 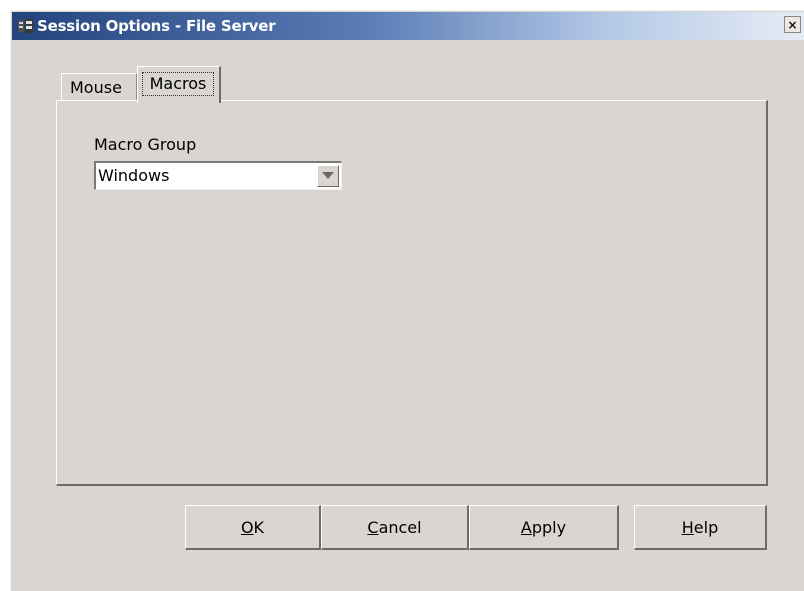 What do you see at coordinates (373, 527) in the screenshot?
I see `cancel-mnemonic: C` at bounding box center [373, 527].